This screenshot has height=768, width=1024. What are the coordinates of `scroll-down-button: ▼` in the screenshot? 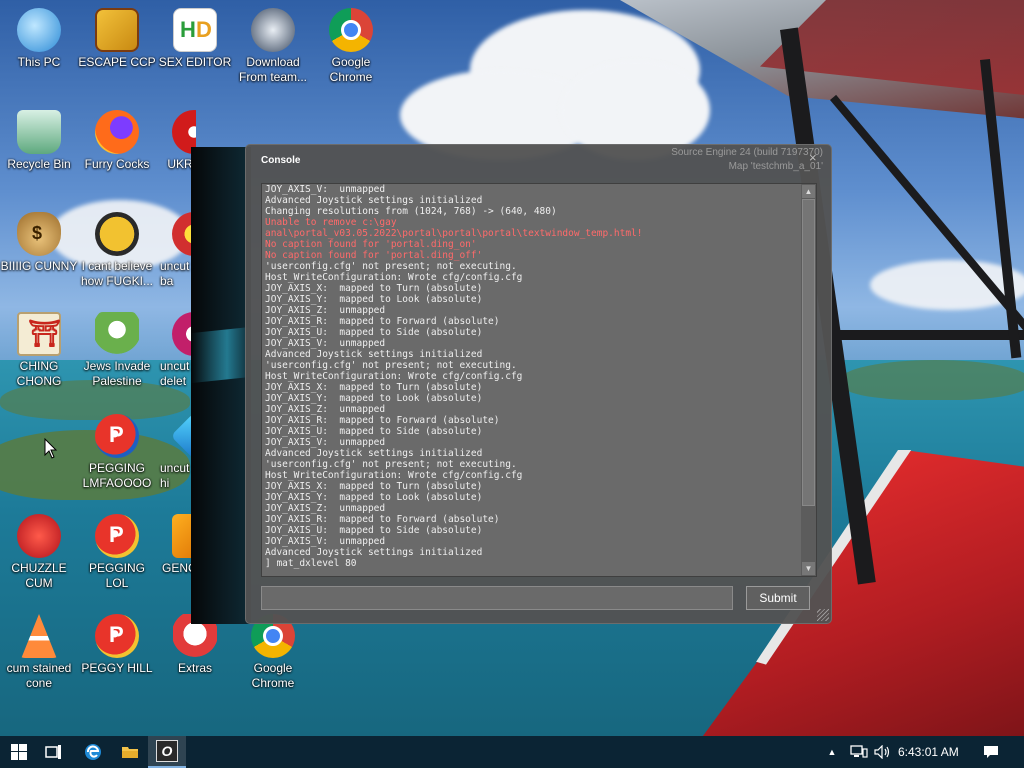 It's located at (808, 568).